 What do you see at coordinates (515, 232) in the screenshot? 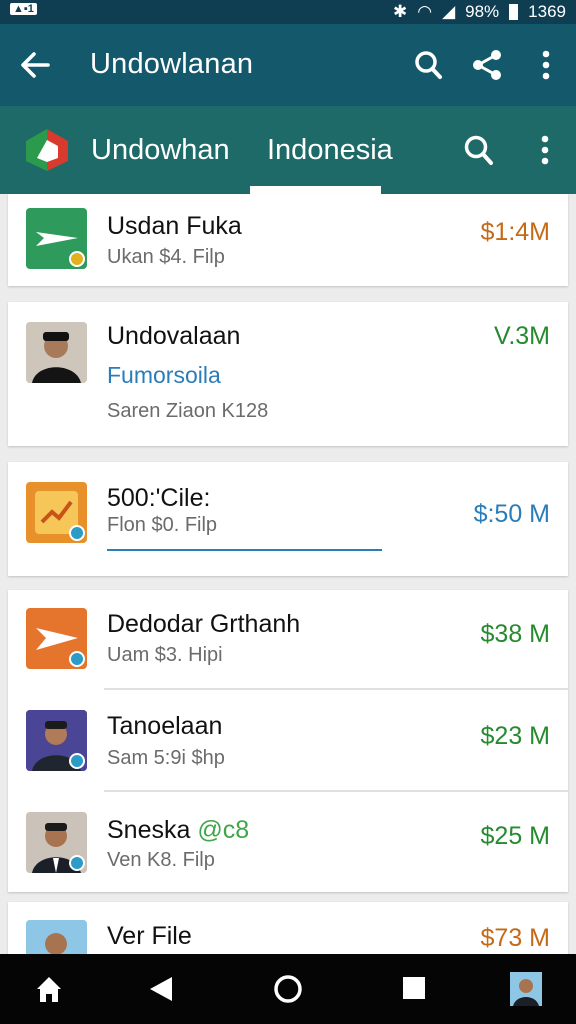
I see `item-amount: $1:4M` at bounding box center [515, 232].